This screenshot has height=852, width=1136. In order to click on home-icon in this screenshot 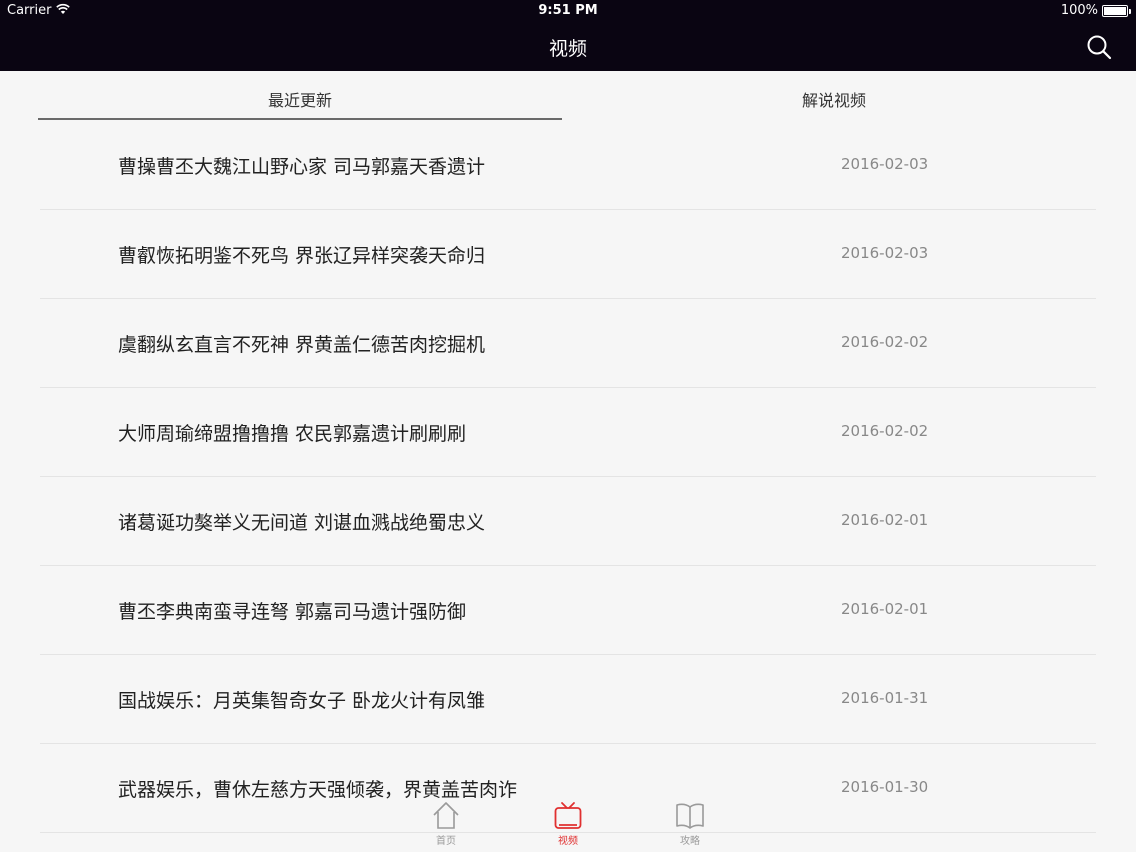, I will do `click(446, 815)`.